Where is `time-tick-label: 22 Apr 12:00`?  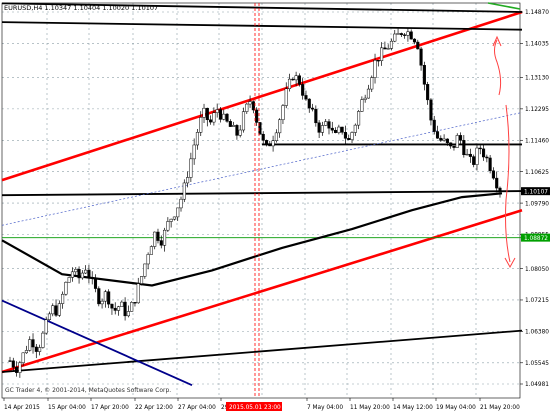 time-tick-label: 22 Apr 12:00 is located at coordinates (154, 408).